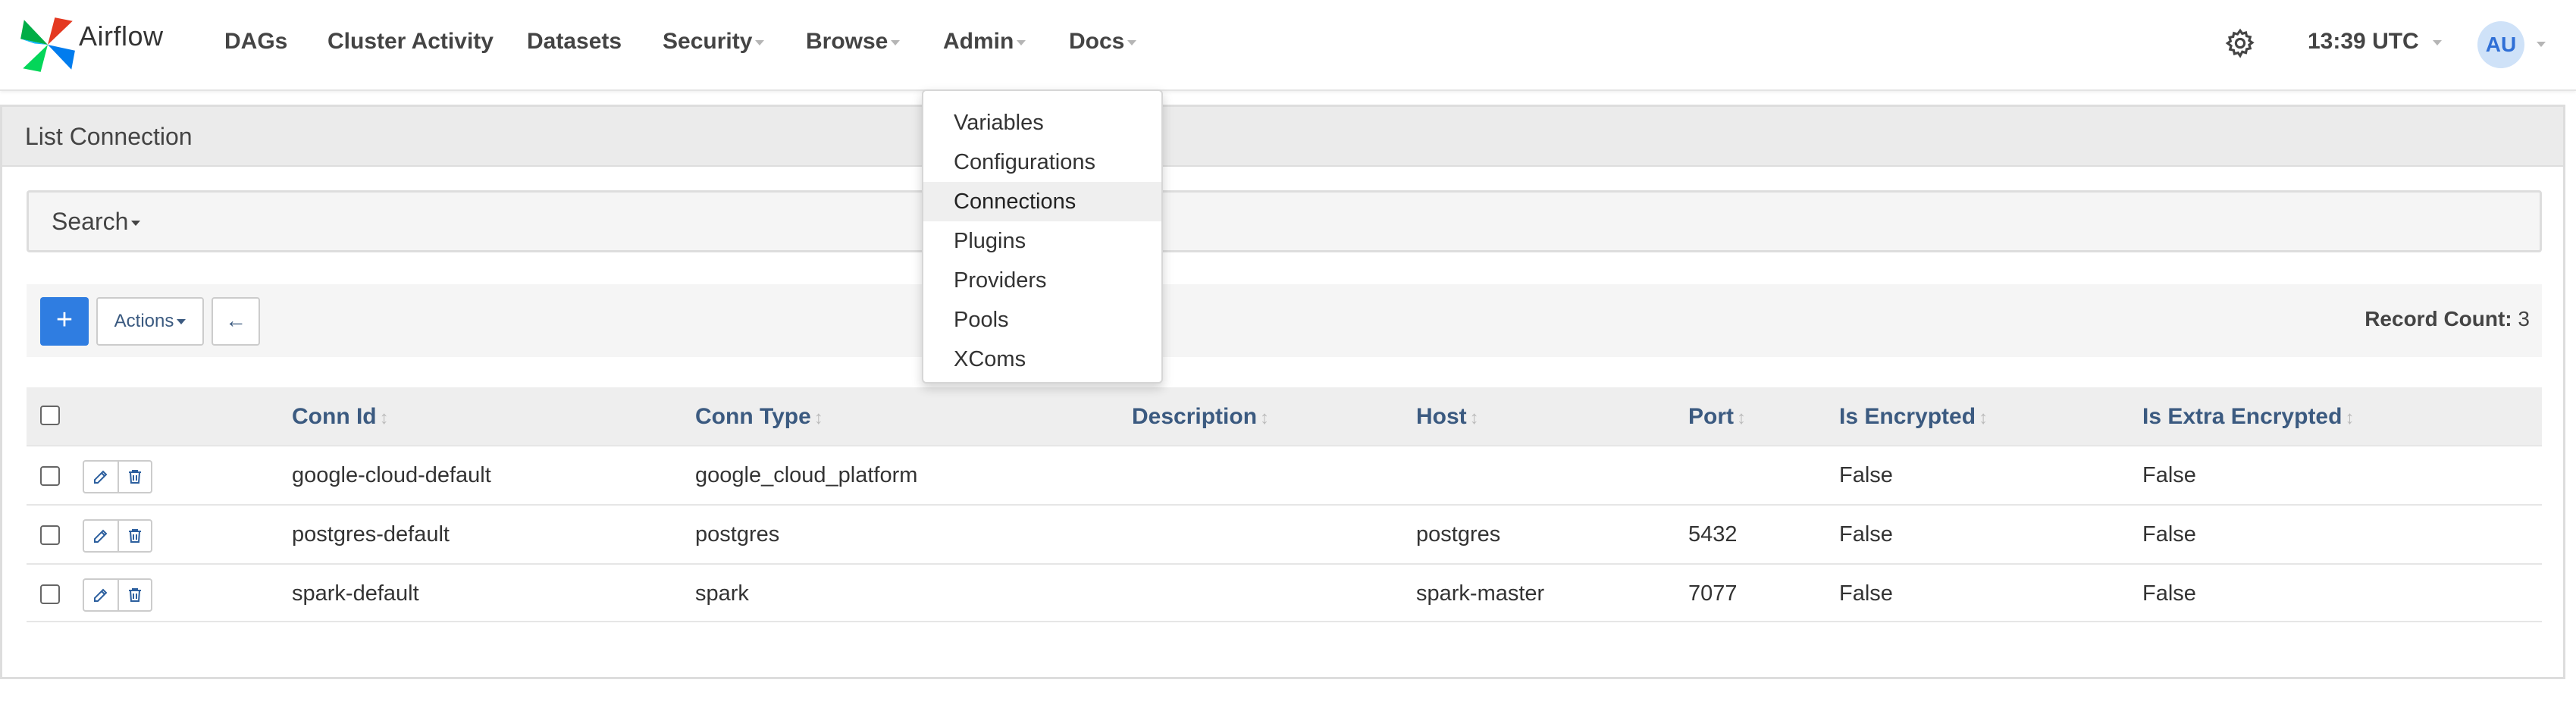 This screenshot has height=711, width=2576. What do you see at coordinates (1042, 162) in the screenshot?
I see `menu-item-configurations: Configurations` at bounding box center [1042, 162].